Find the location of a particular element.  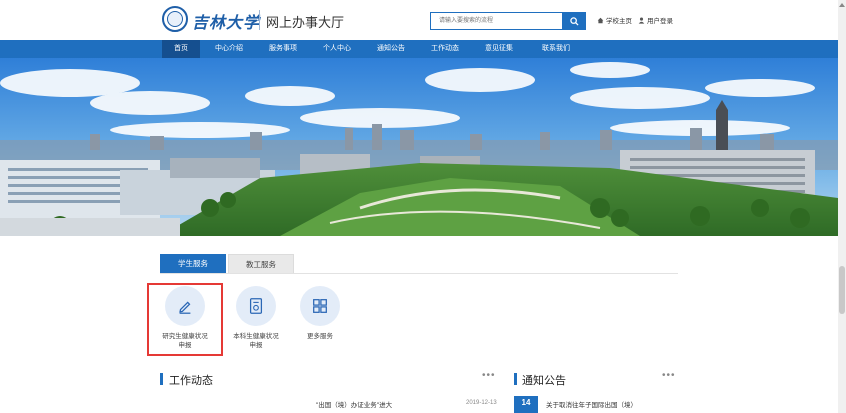

grid-icon is located at coordinates (320, 306).